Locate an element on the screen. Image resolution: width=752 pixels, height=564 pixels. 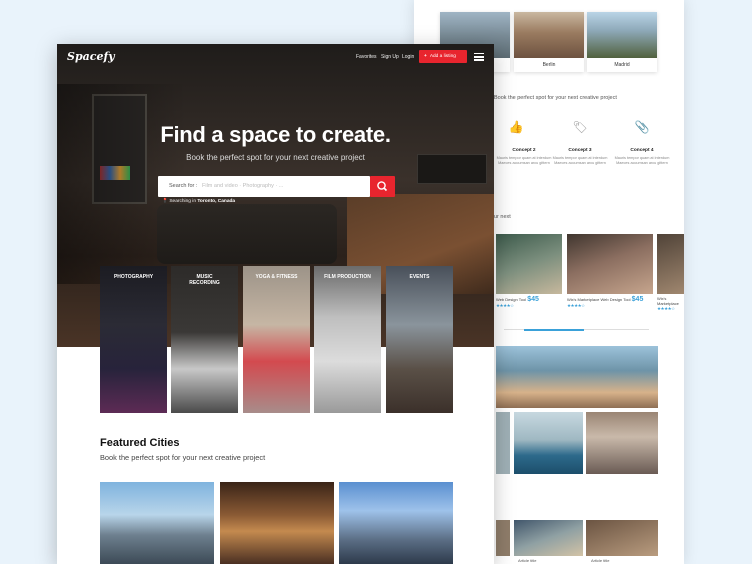
category-card-yoga-fitness: YOGA & FITNESS is located at coordinates (276, 339).